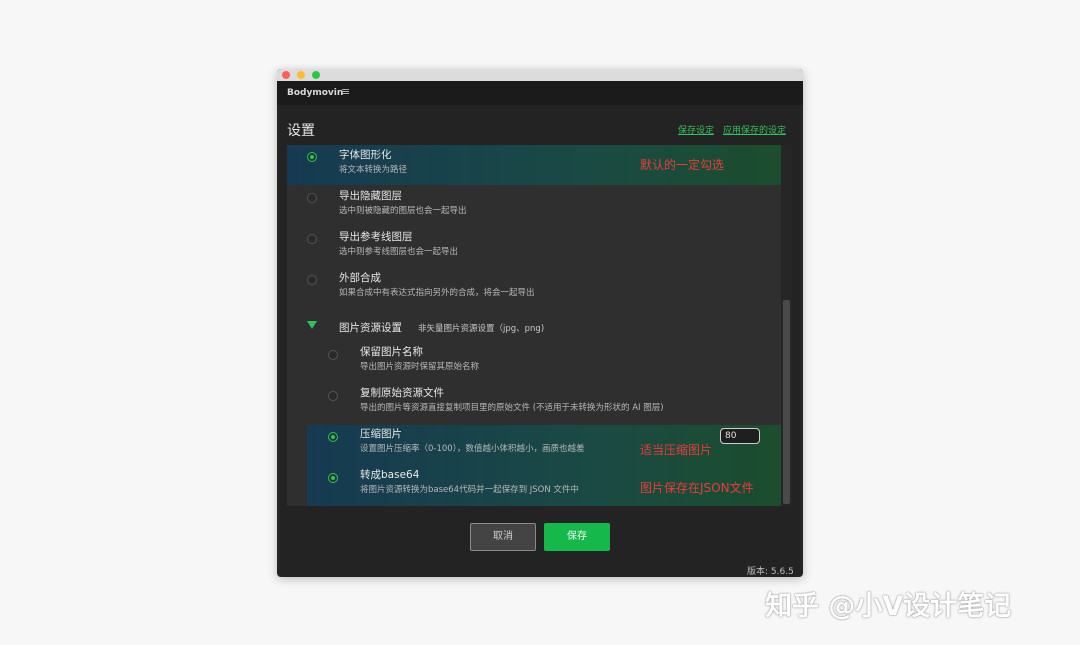 The image size is (1080, 645). What do you see at coordinates (391, 352) in the screenshot?
I see `option-title: 保留图片名称` at bounding box center [391, 352].